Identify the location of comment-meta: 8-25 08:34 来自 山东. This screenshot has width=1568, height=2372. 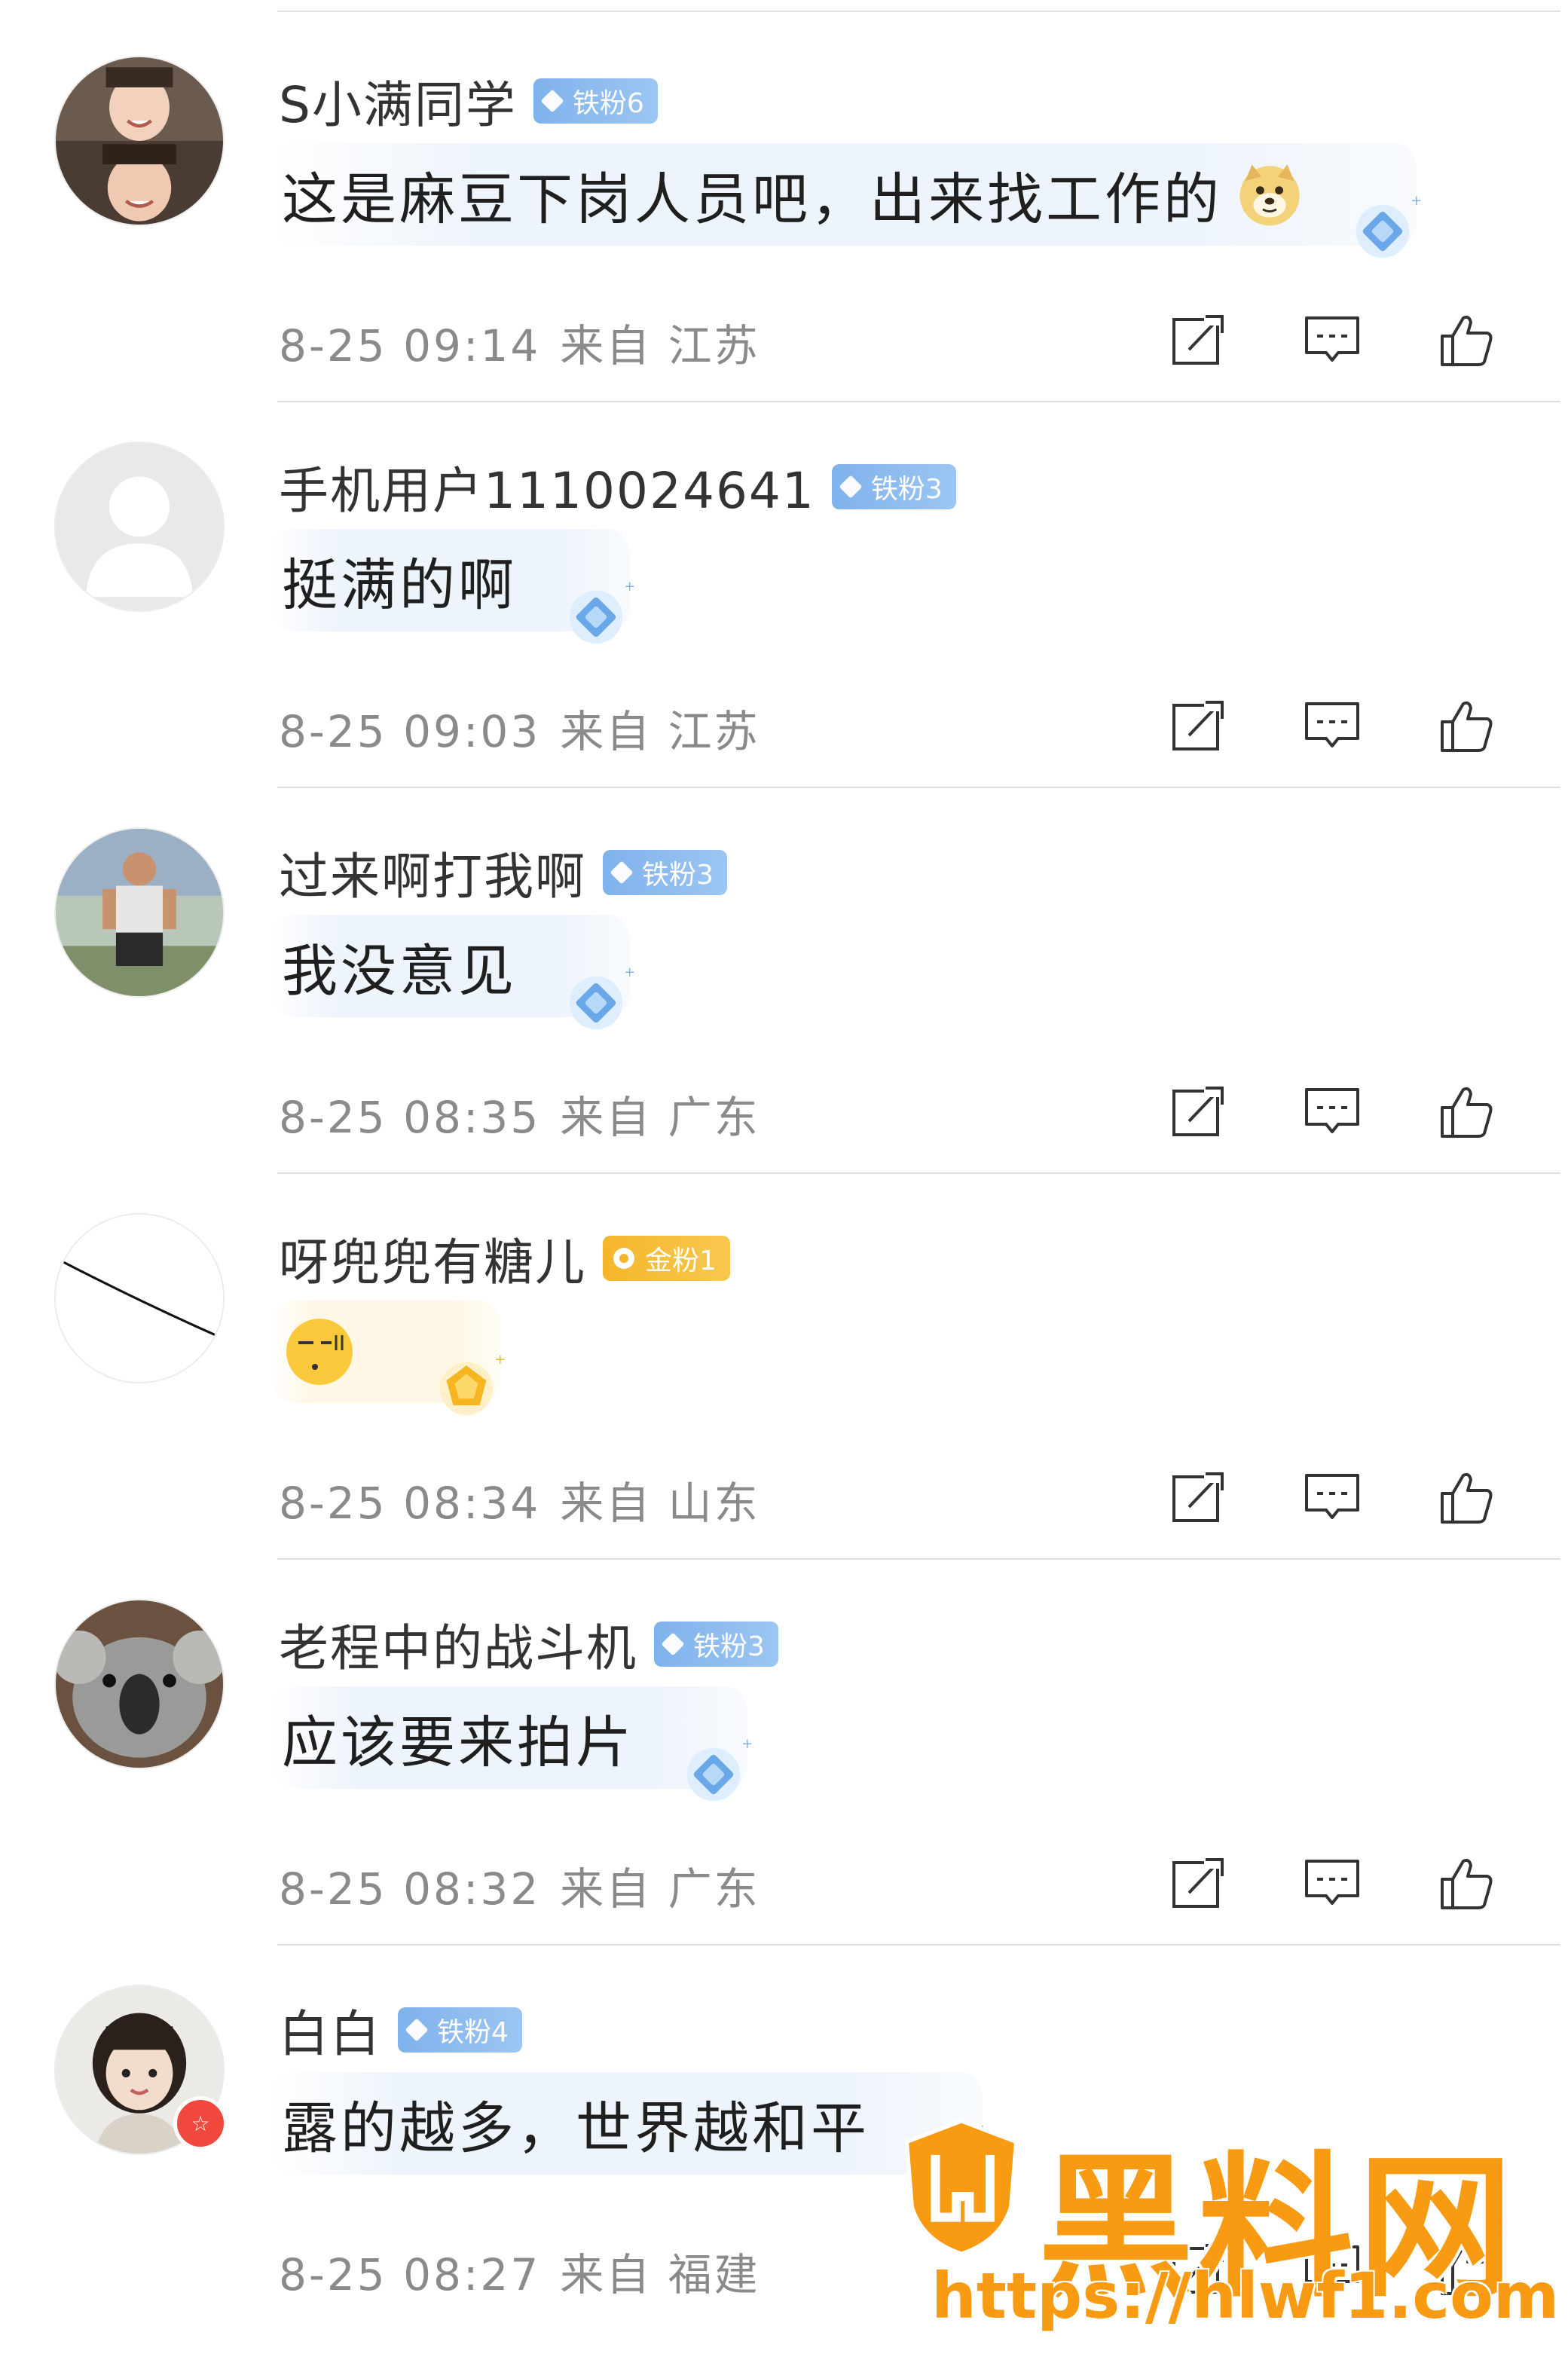
(519, 1500).